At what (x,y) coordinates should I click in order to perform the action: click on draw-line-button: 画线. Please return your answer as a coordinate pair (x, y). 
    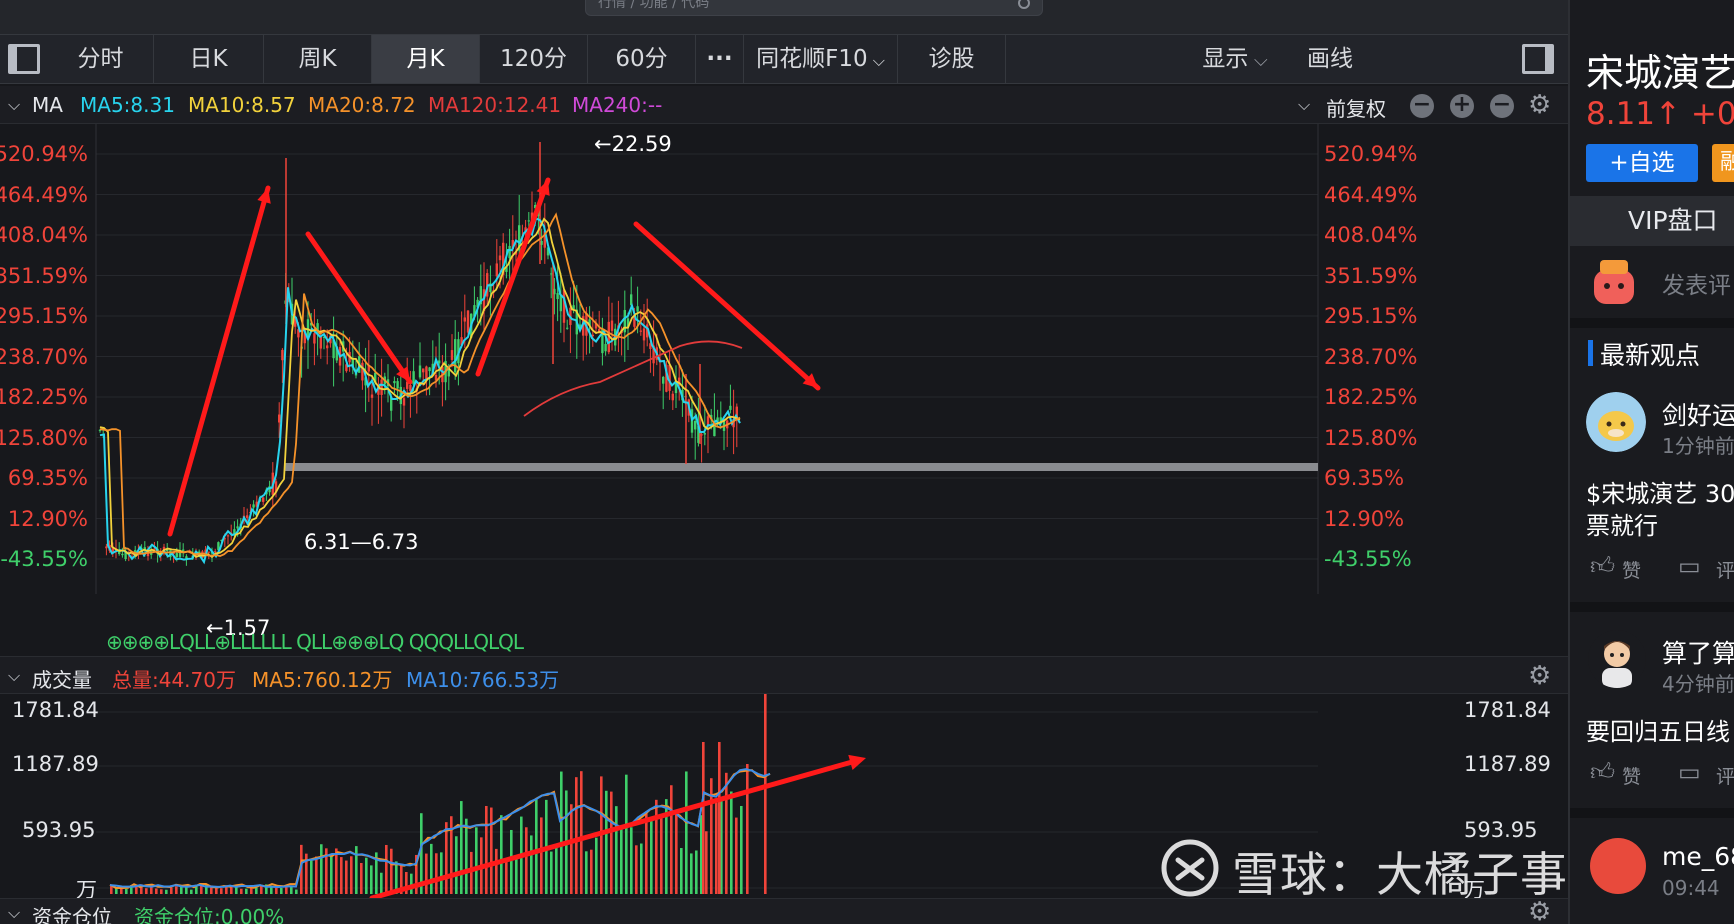
    Looking at the image, I should click on (1330, 59).